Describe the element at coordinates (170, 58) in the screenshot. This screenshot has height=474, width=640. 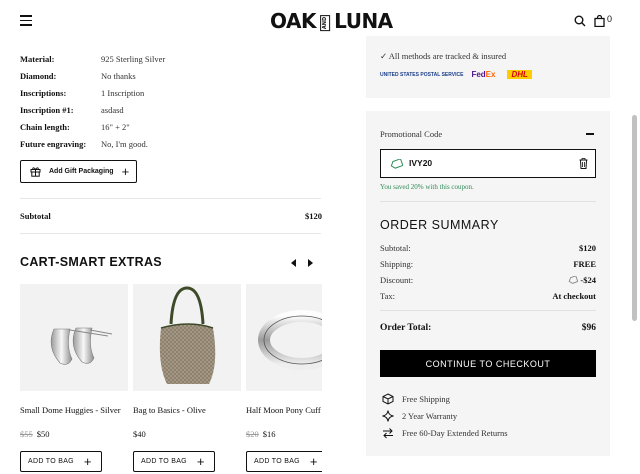
I see `detail-row-material: Material: 925 Sterling Silver` at that location.